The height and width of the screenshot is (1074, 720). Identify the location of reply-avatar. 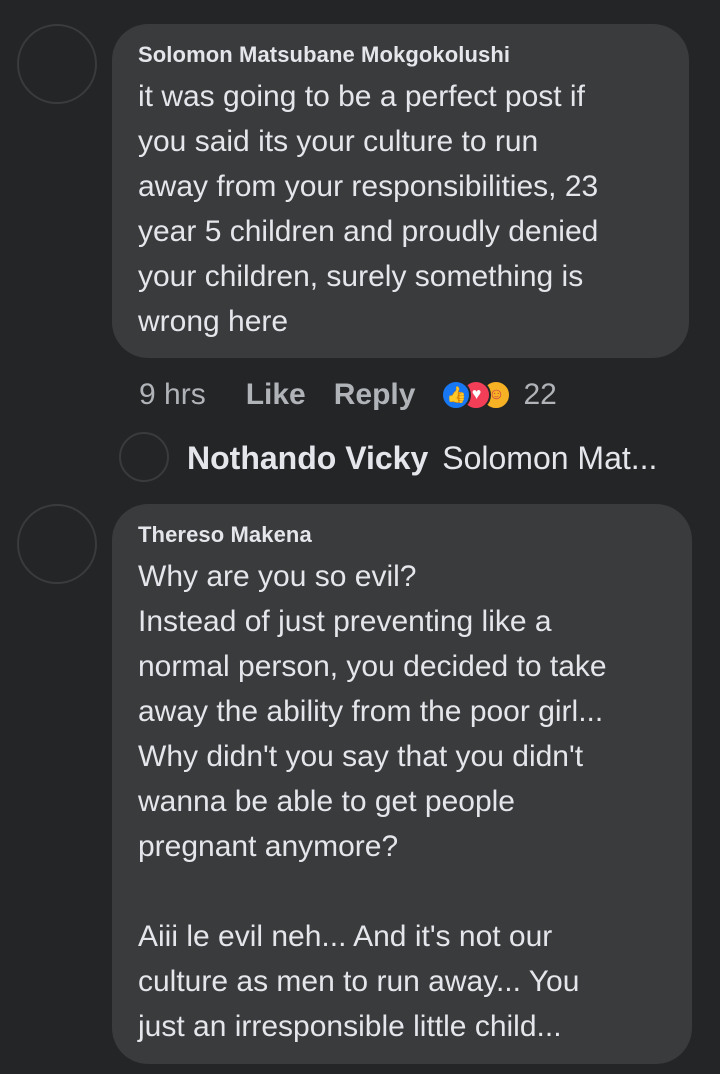
(144, 457).